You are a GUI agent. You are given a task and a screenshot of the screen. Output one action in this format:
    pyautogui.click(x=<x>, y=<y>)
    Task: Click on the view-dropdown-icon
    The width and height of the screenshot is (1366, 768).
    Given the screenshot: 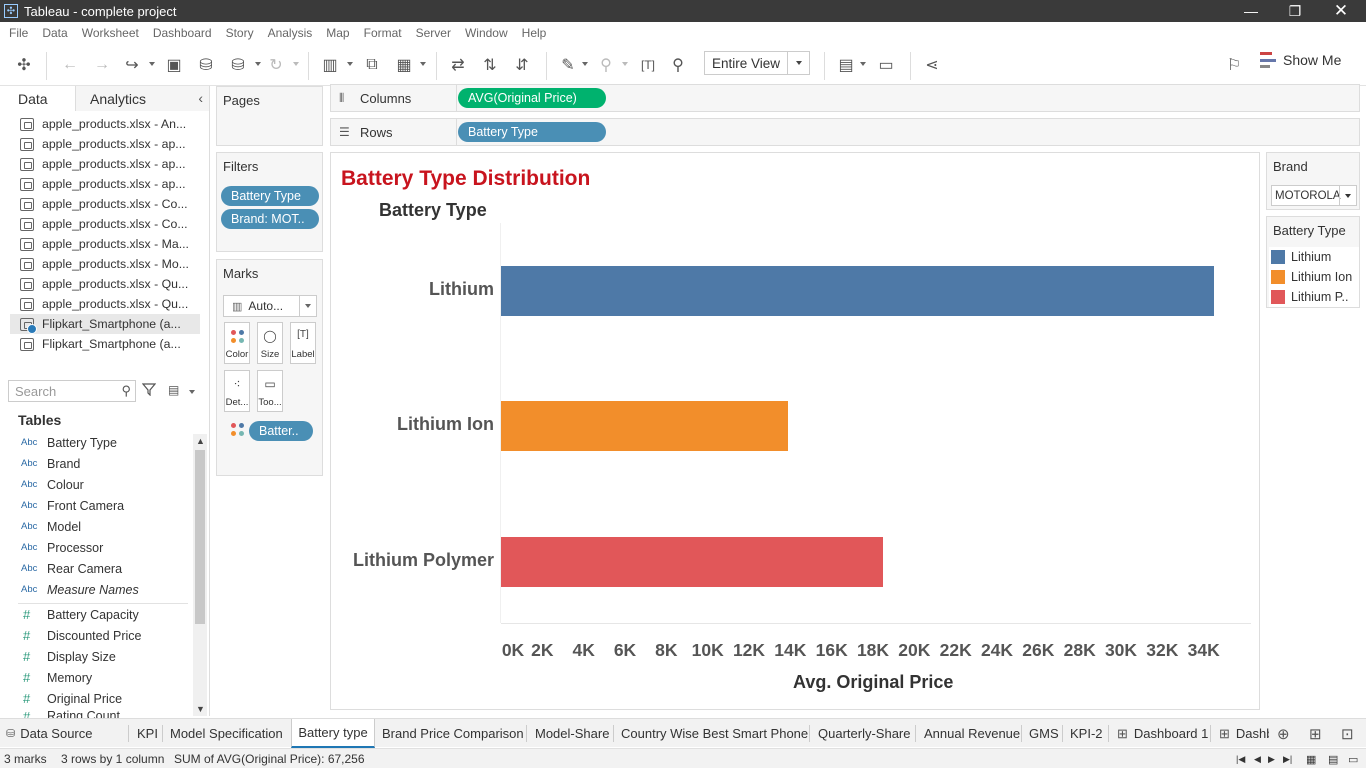 What is the action you would take?
    pyautogui.click(x=192, y=392)
    